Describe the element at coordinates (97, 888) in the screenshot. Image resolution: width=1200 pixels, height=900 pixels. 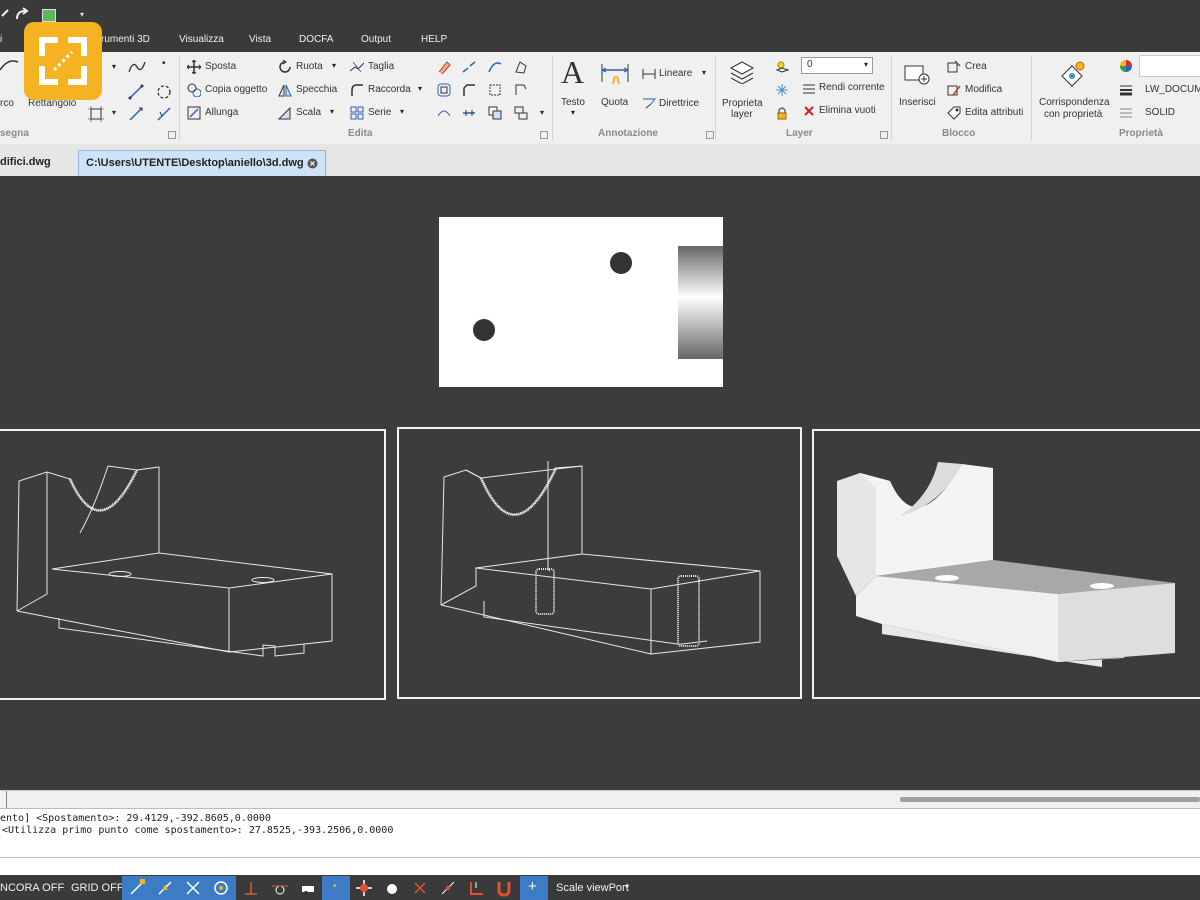
I see `grid-toggle: GRID OFF` at that location.